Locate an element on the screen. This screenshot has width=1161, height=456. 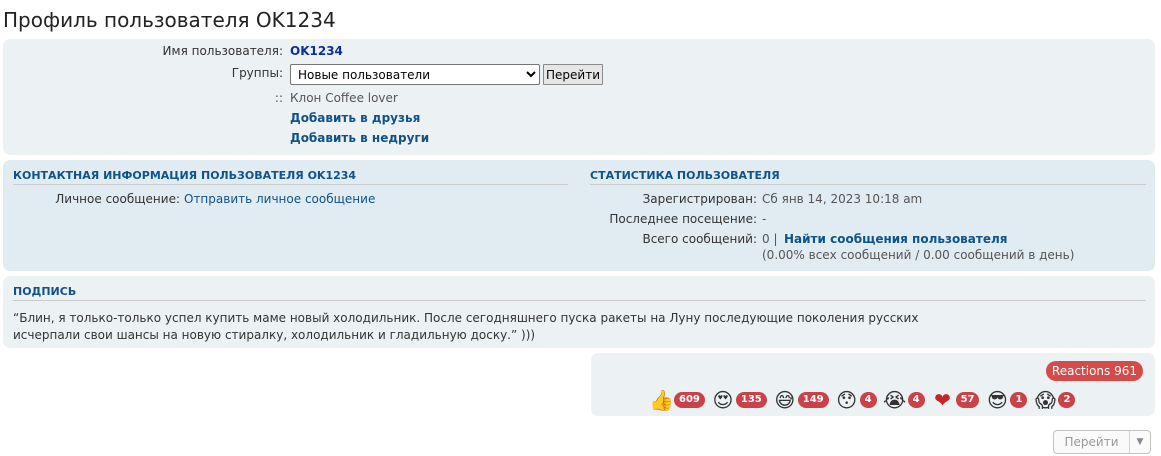
reaction-item: 😯 4 is located at coordinates (856, 400).